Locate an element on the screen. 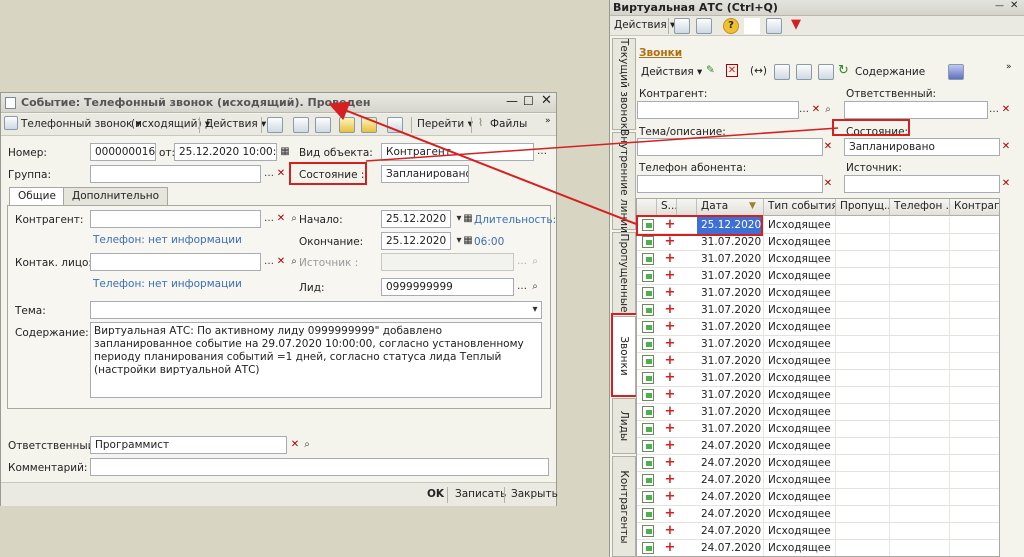 The width and height of the screenshot is (1024, 557). arrow-line-row-to-dialog is located at coordinates (482, 163).